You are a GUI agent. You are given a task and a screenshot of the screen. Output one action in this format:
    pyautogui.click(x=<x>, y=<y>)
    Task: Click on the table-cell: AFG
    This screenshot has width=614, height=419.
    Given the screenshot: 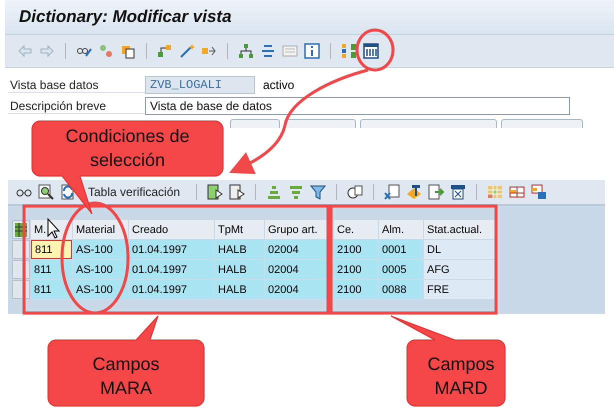 What is the action you would take?
    pyautogui.click(x=459, y=269)
    